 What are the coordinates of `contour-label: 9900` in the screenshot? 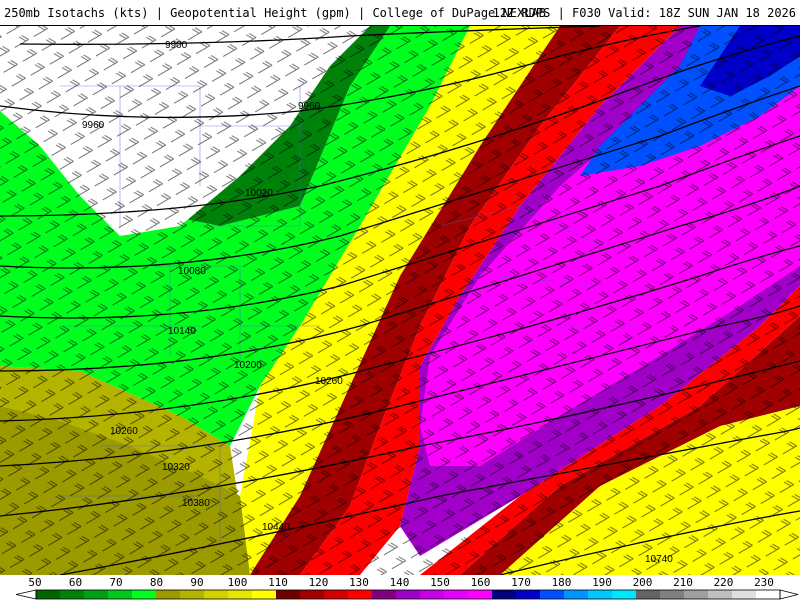 It's located at (176, 45).